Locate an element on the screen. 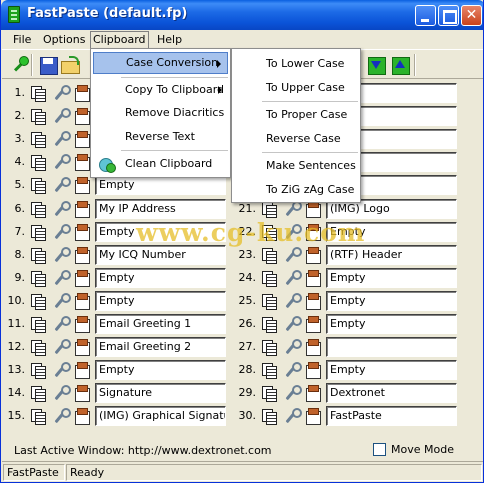 Image resolution: width=484 pixels, height=483 pixels. menu-separator is located at coordinates (174, 150).